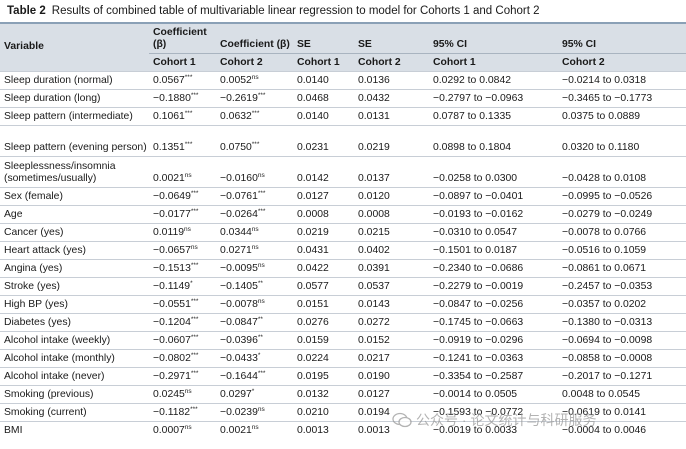  What do you see at coordinates (74, 250) in the screenshot?
I see `row-variable-label: Heart attack (yes)` at bounding box center [74, 250].